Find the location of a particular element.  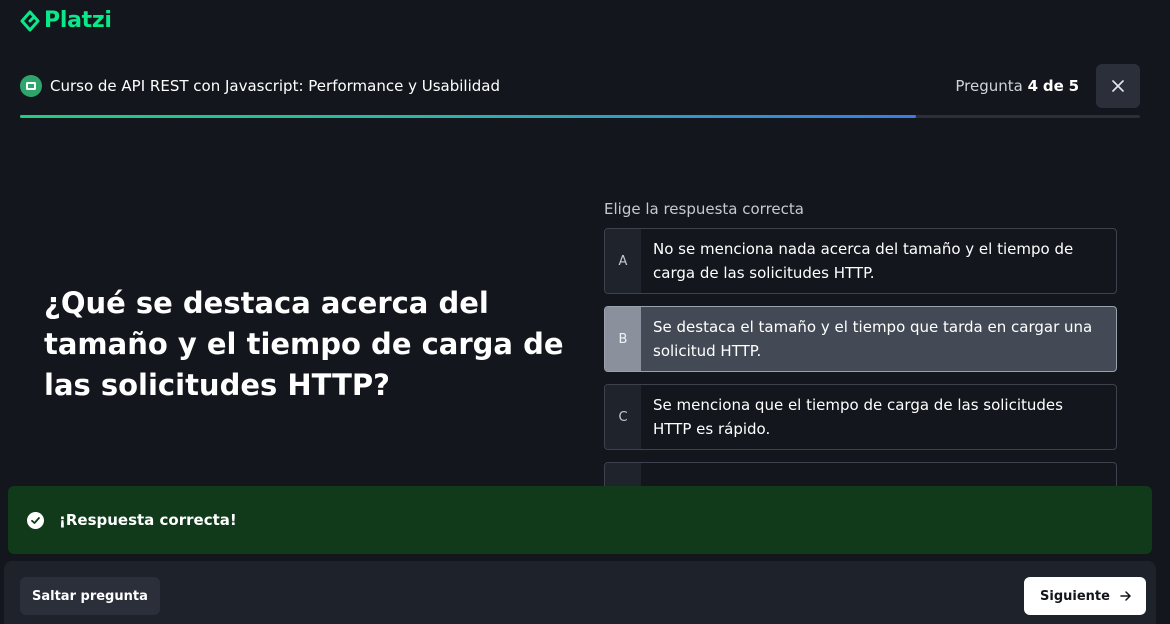

feedback-message: ¡Respuesta correcta! is located at coordinates (148, 520).